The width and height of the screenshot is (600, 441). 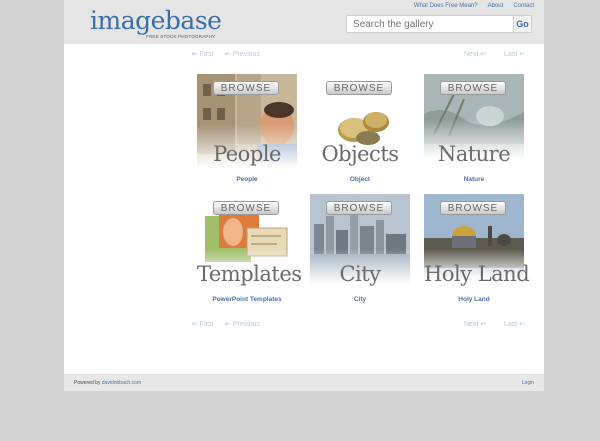 What do you see at coordinates (477, 248) in the screenshot?
I see `tile-holy-land: BROWSE Holy Land Holy Land` at bounding box center [477, 248].